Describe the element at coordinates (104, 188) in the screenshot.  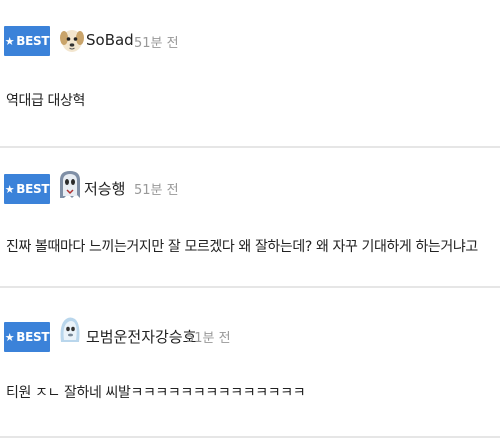
I see `nickname: 저승행` at that location.